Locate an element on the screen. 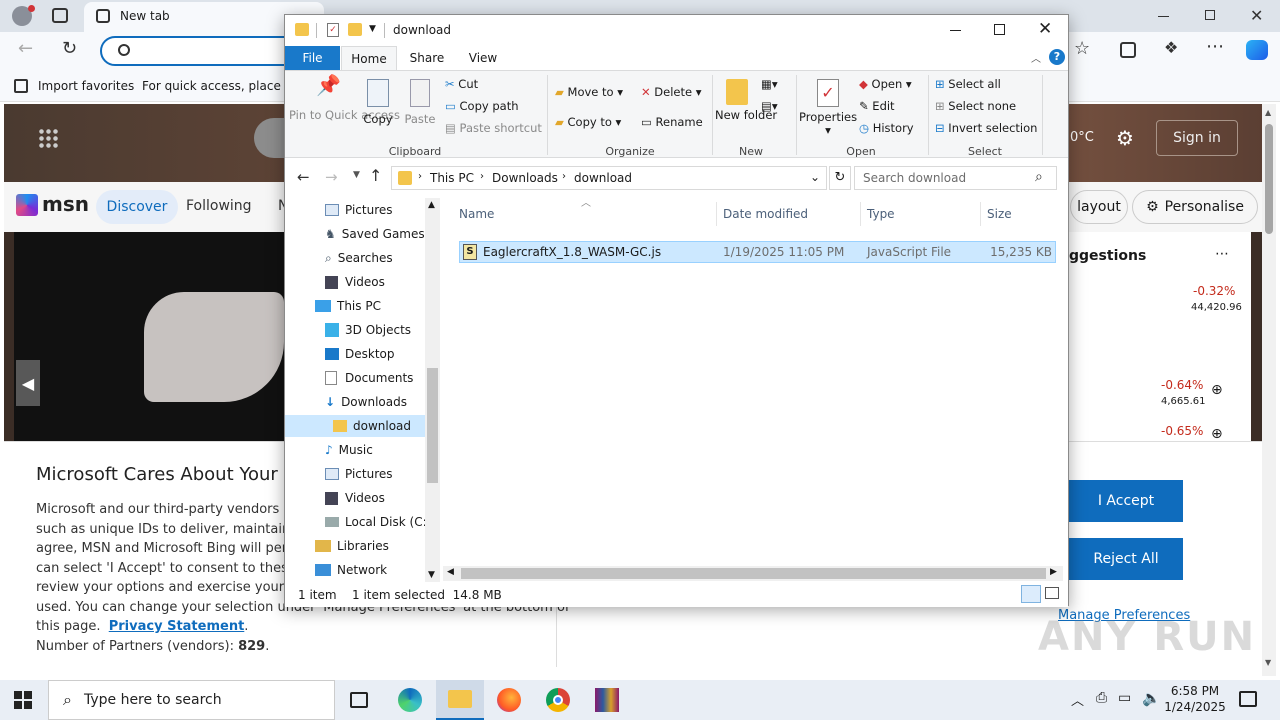  page-scrollbar: ▲ ▼ is located at coordinates (1269, 390).